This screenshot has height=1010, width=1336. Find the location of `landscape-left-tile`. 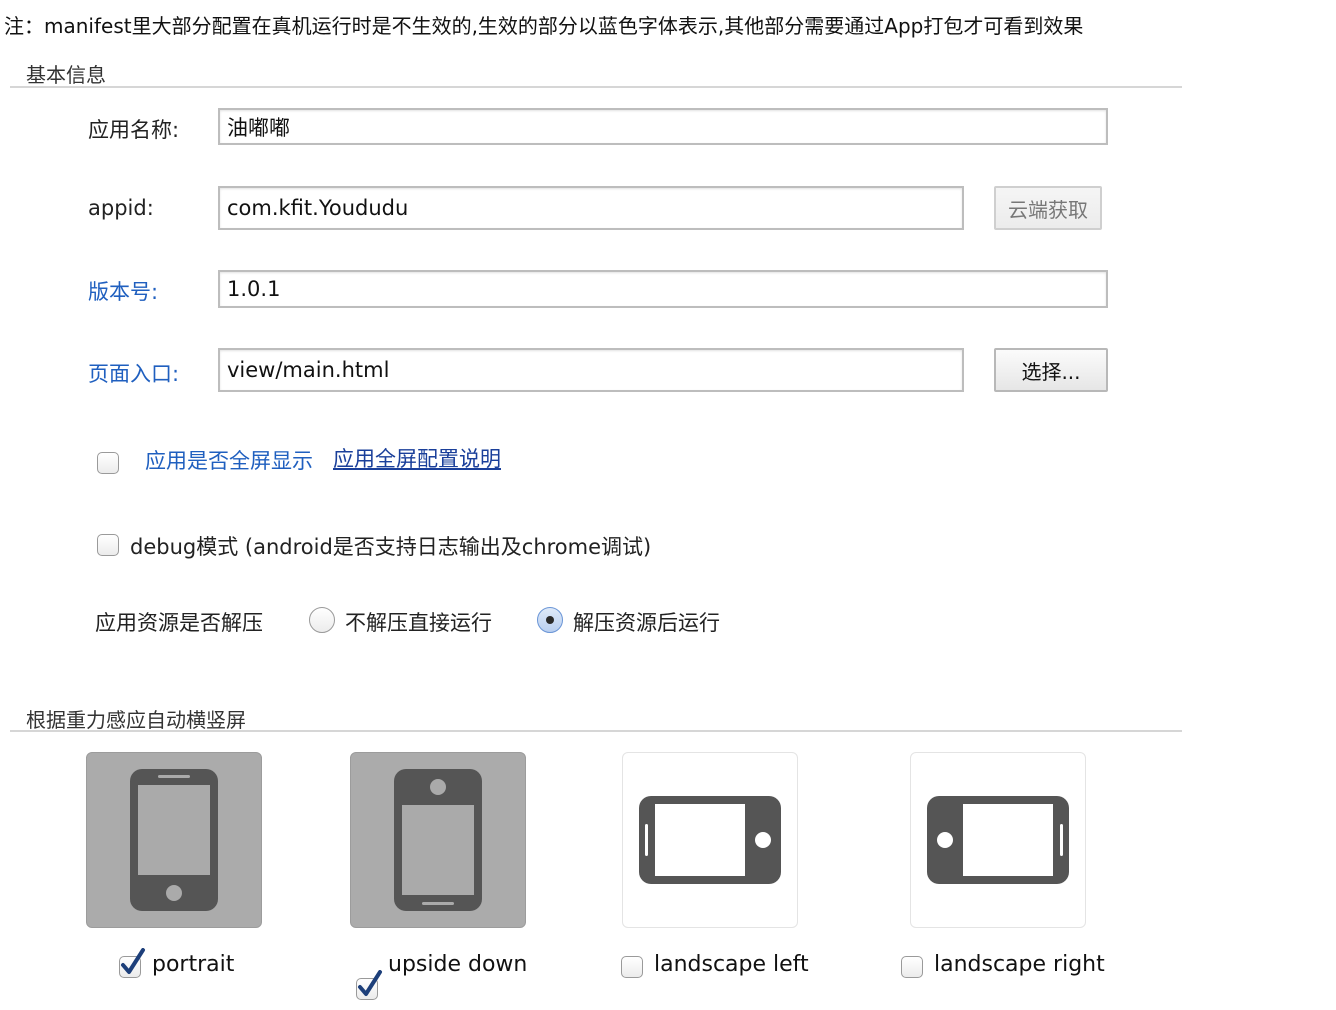

landscape-left-tile is located at coordinates (710, 840).